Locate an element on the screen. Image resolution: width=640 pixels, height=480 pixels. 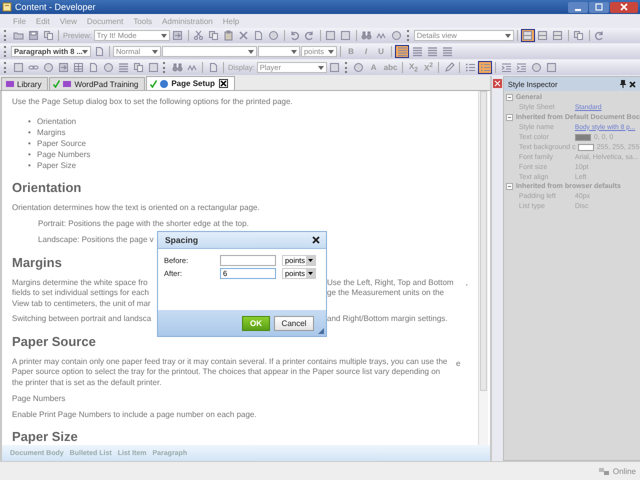
section-heading: Orientation is located at coordinates (47, 188).